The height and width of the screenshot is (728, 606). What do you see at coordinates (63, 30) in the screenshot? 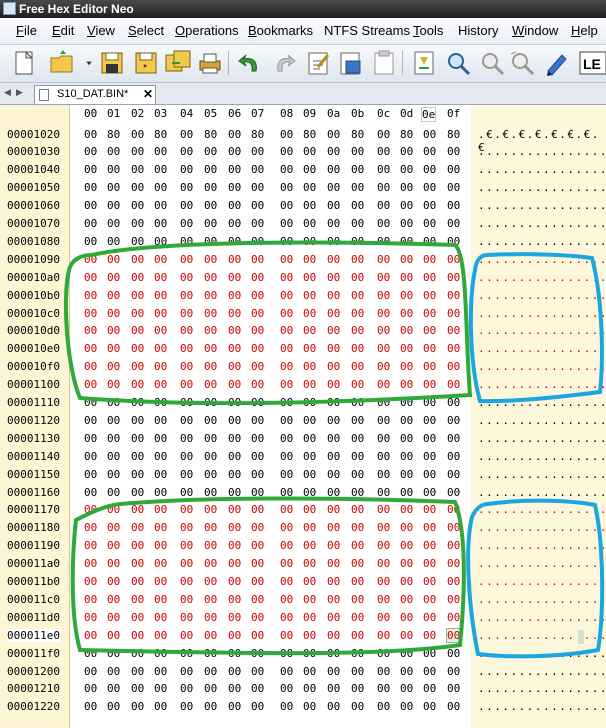
I see `menu-edit: Edit` at bounding box center [63, 30].